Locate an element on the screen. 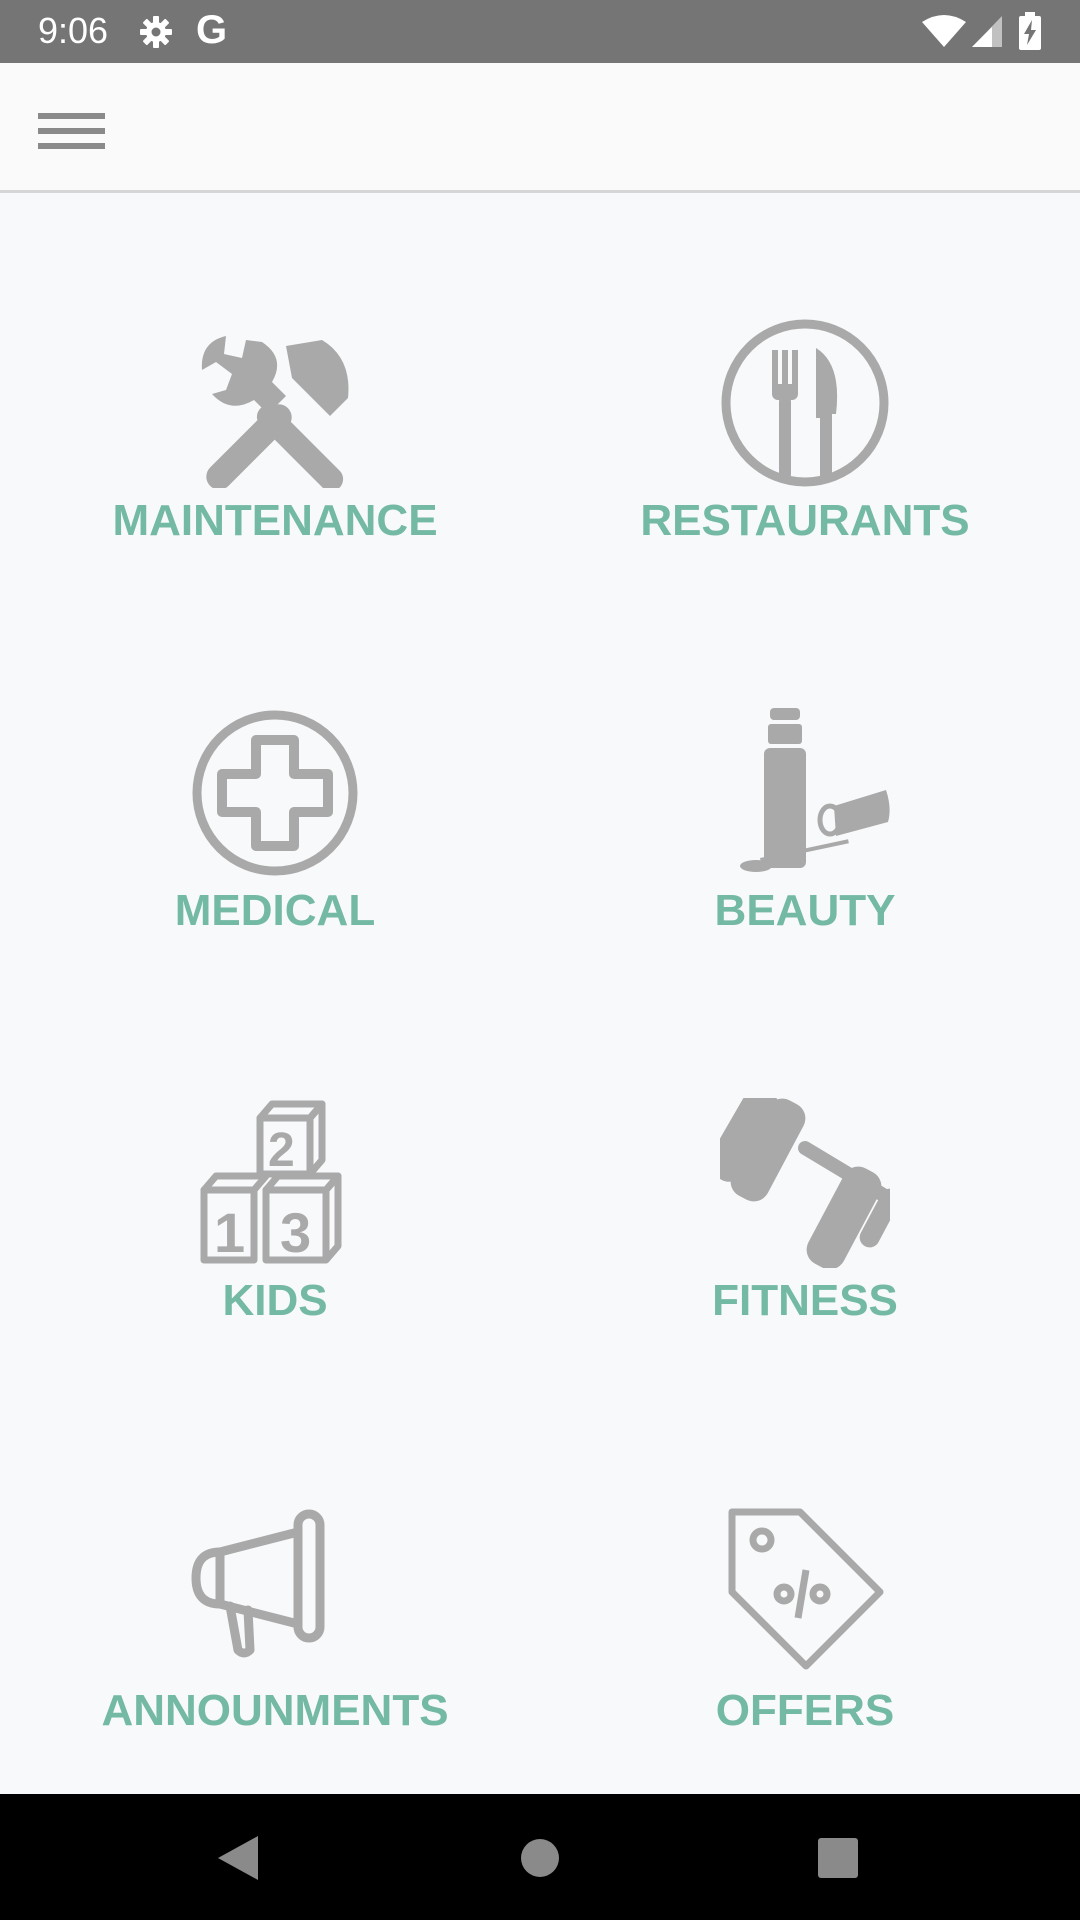  category-announments: ANNOUNMENTS is located at coordinates (275, 1658).